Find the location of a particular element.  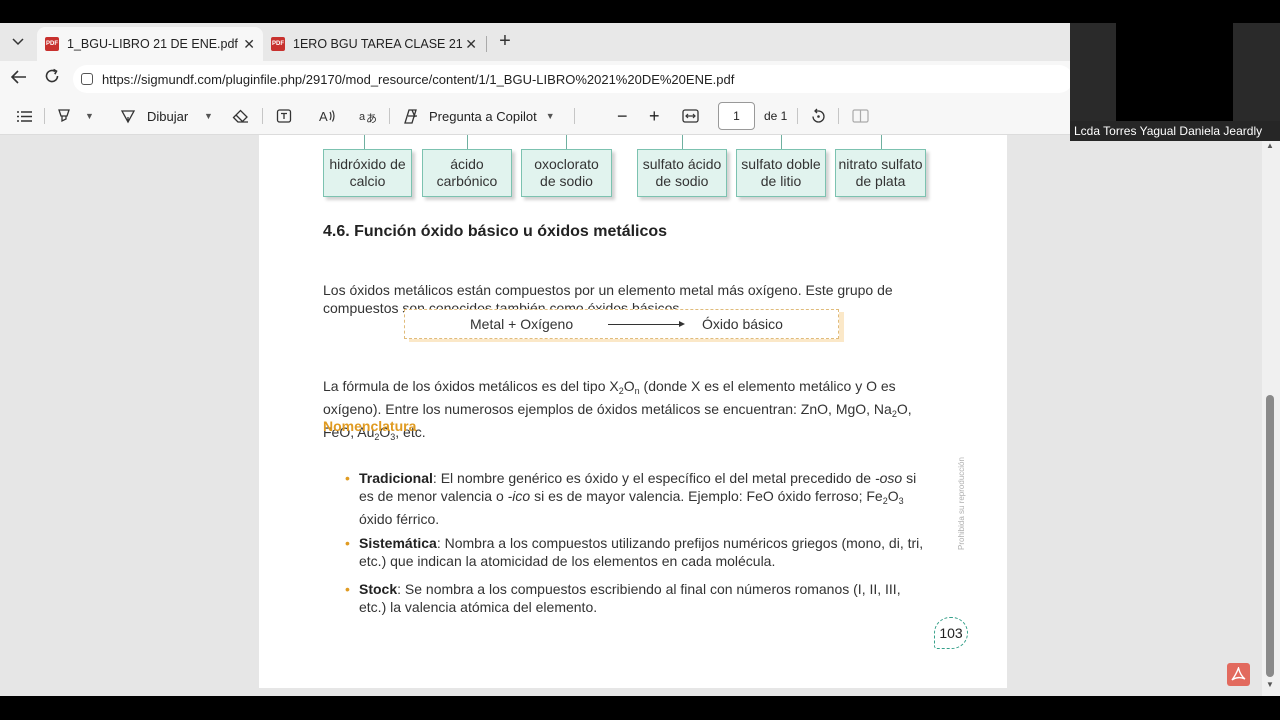

compound-line: sulfato ácido is located at coordinates (682, 164).